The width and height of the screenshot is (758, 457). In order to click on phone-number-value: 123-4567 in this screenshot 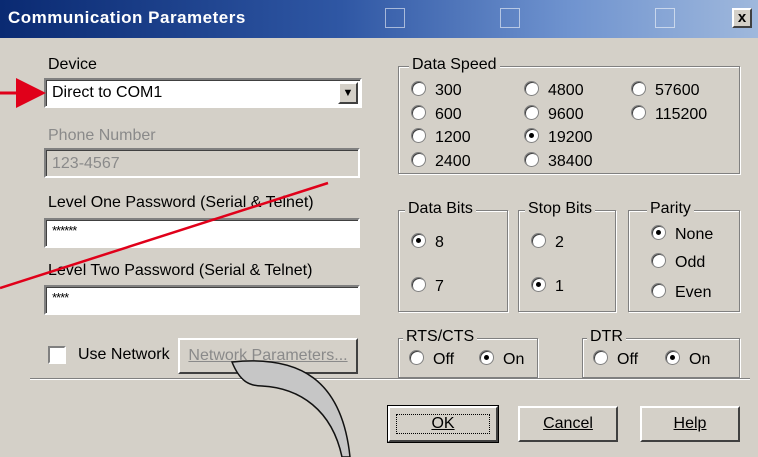, I will do `click(86, 163)`.